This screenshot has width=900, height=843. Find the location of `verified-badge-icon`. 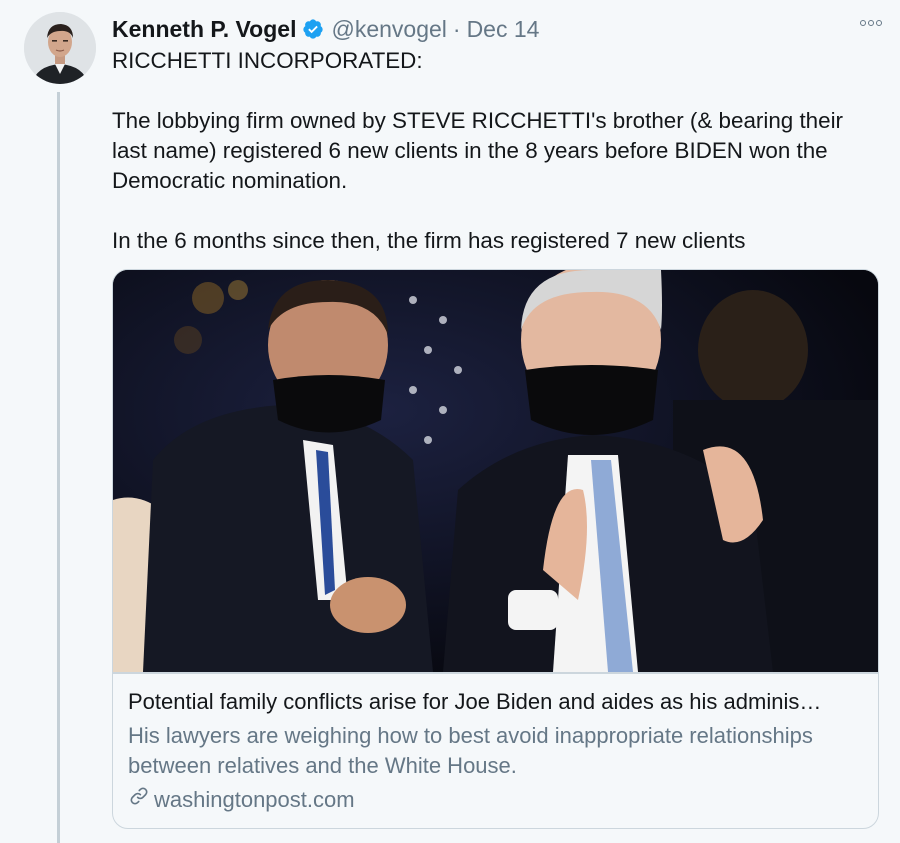

verified-badge-icon is located at coordinates (313, 29).